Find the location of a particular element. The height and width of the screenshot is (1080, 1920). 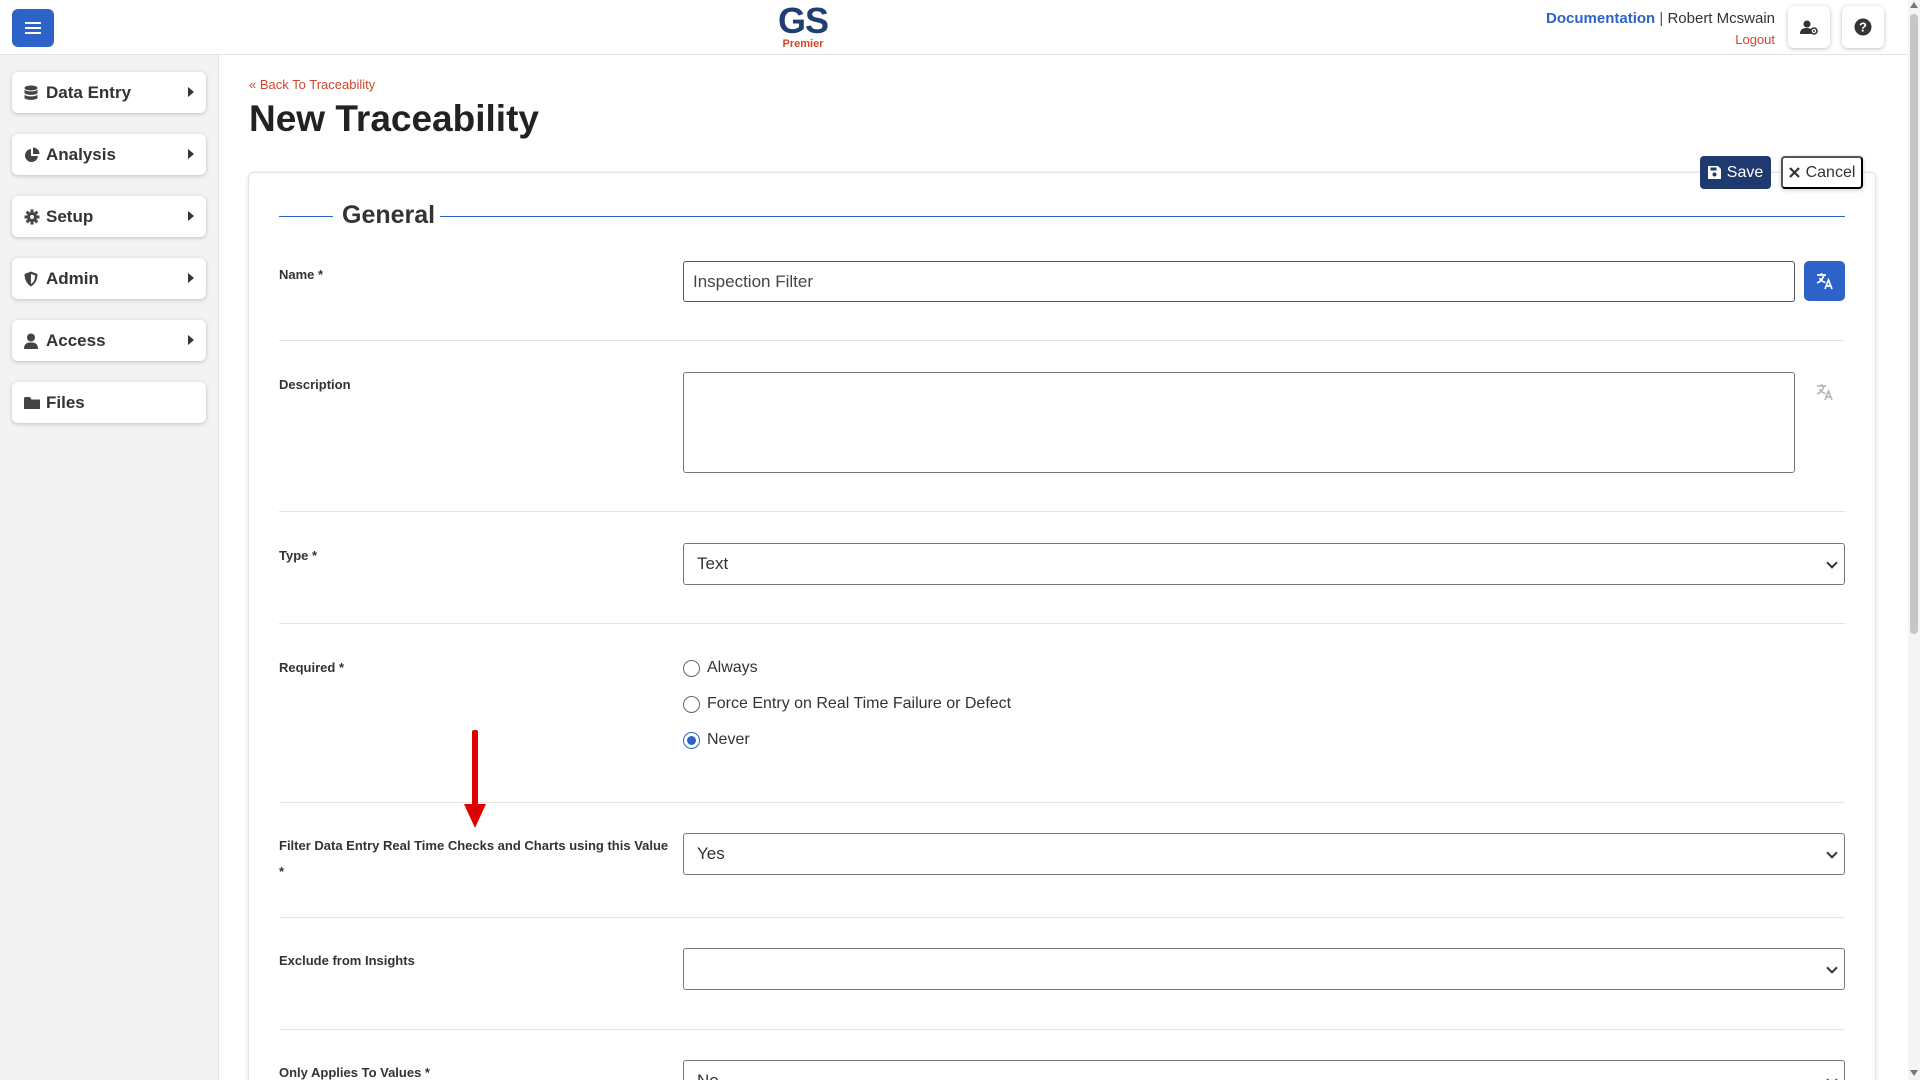

double-chevron-left-icon: « is located at coordinates (253, 84).